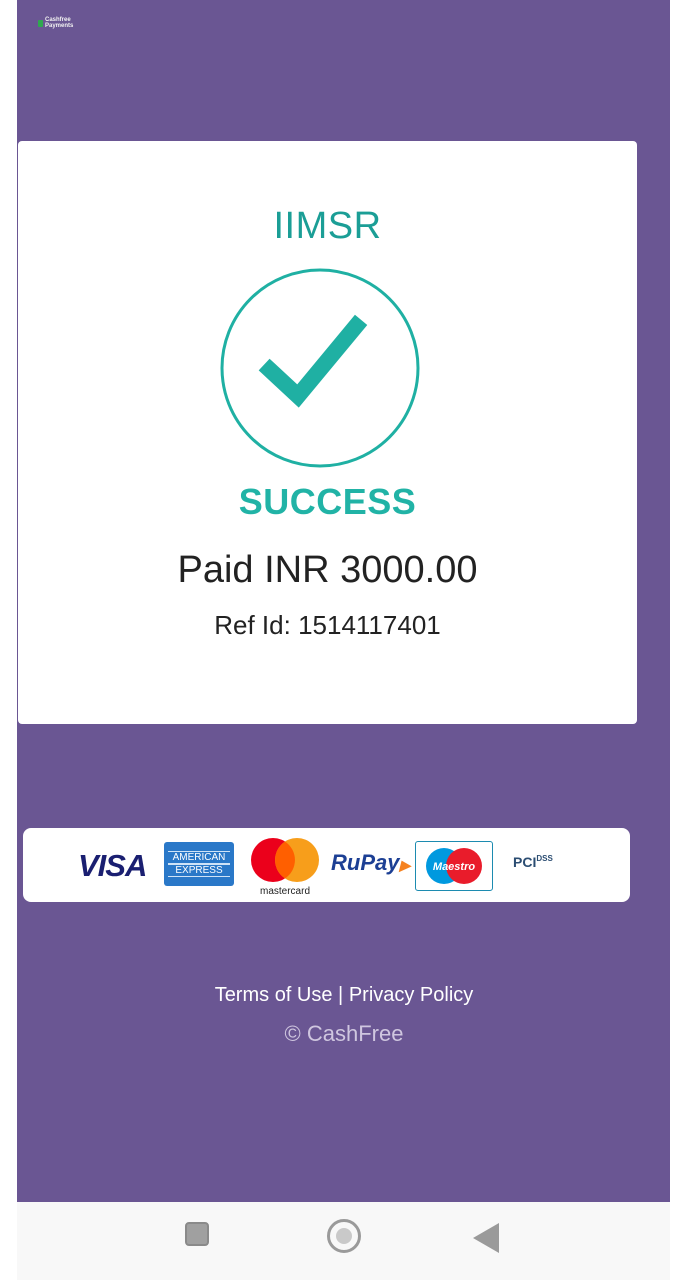 This screenshot has height=1280, width=688. What do you see at coordinates (327, 570) in the screenshot?
I see `paid-amount: Paid INR 3000.00` at bounding box center [327, 570].